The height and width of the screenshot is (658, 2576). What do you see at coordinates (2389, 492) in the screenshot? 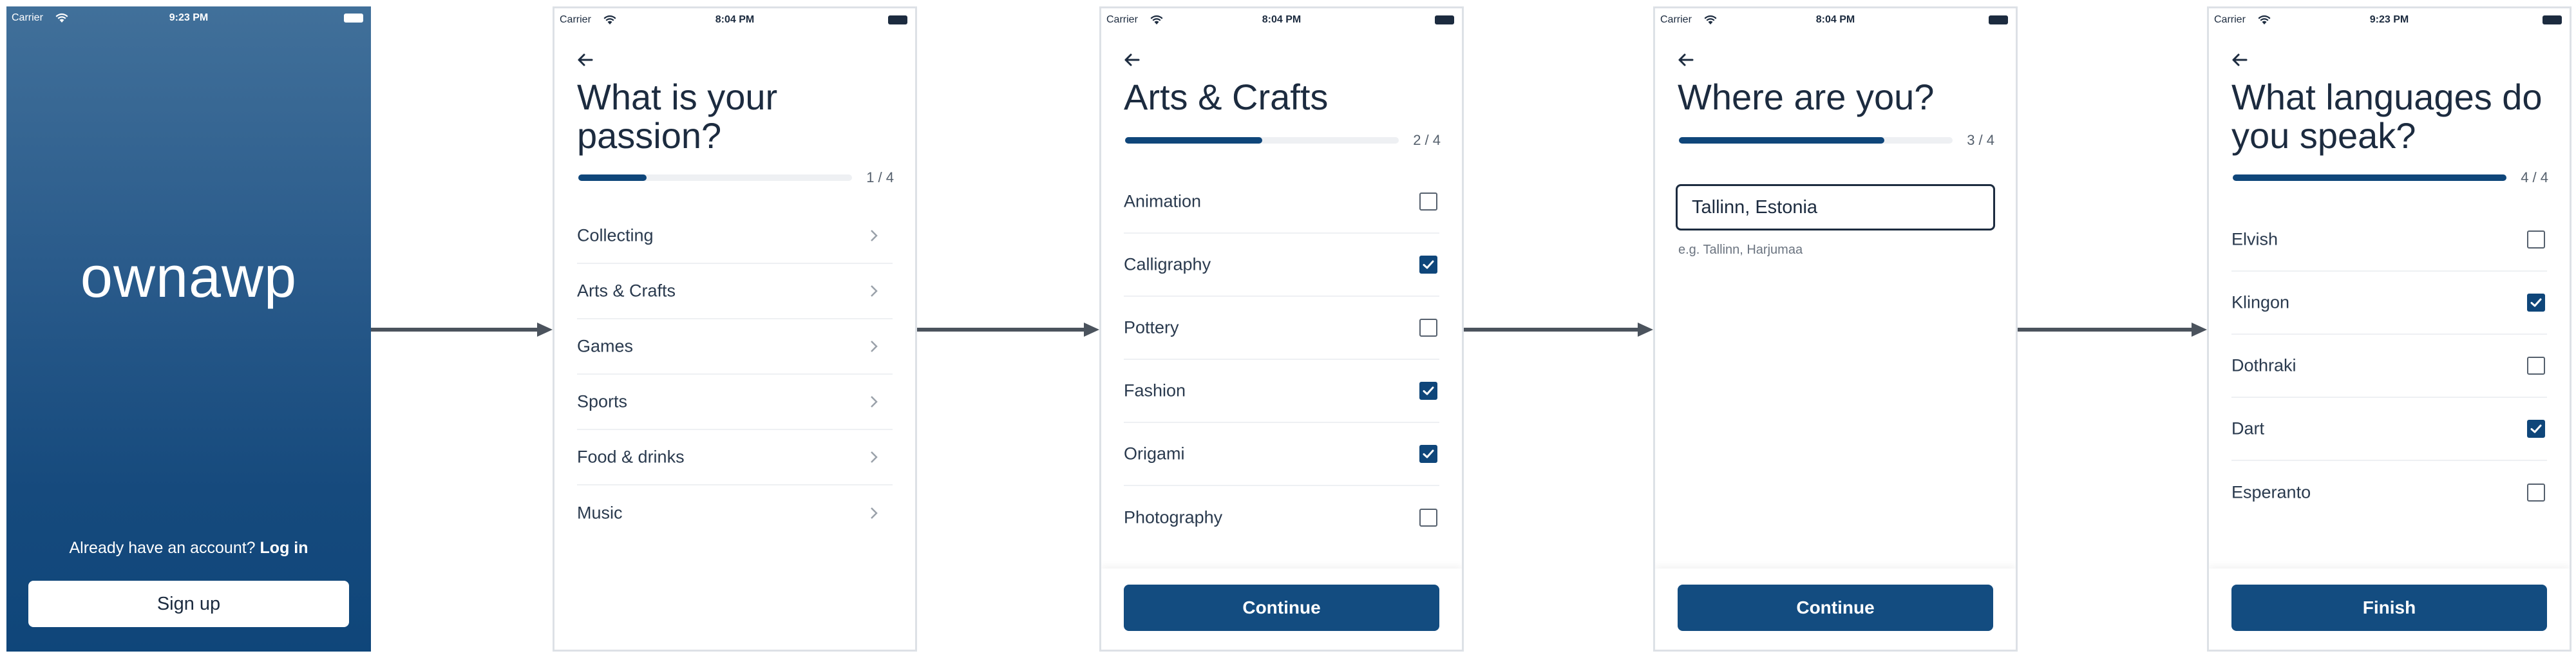
I see `list-item: Esperanto` at bounding box center [2389, 492].